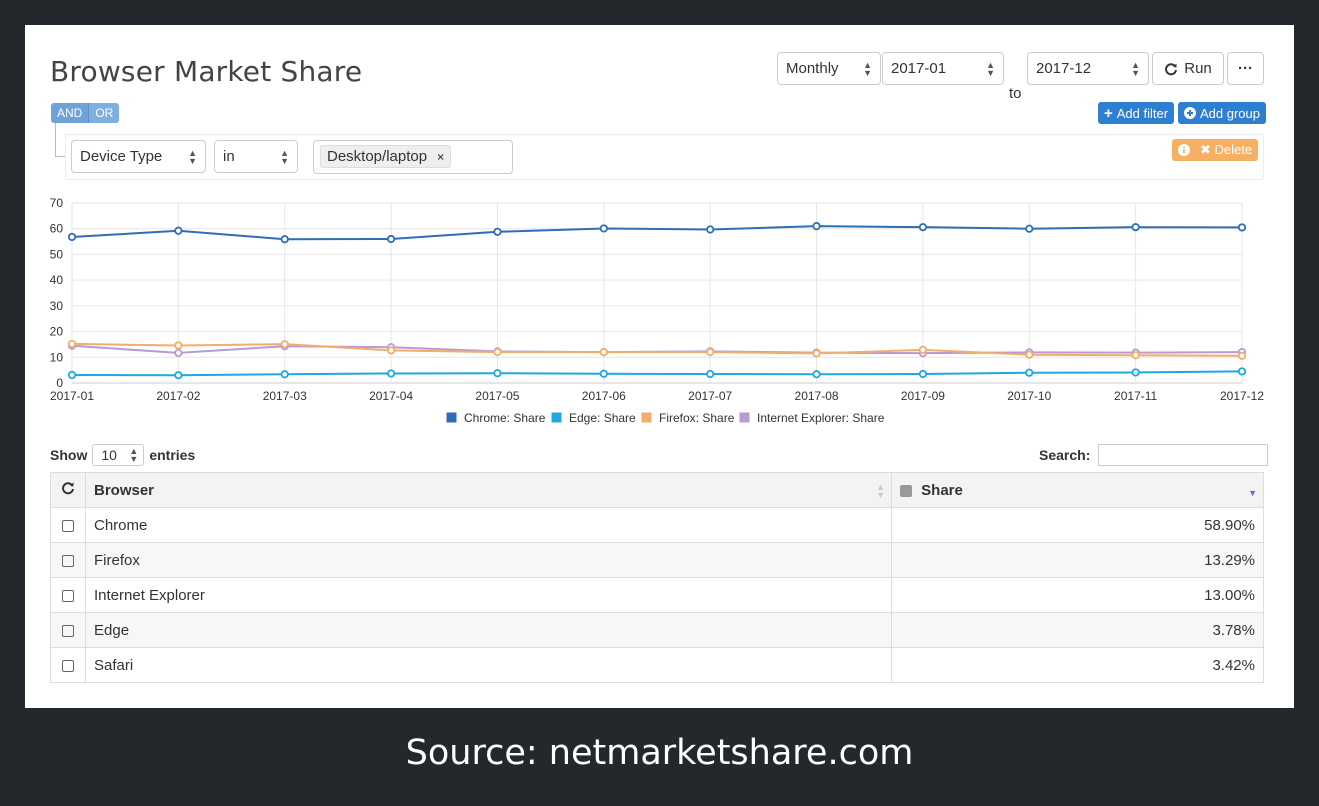 This screenshot has width=1319, height=806. What do you see at coordinates (377, 156) in the screenshot?
I see `value-tag-label: Desktop/laptop` at bounding box center [377, 156].